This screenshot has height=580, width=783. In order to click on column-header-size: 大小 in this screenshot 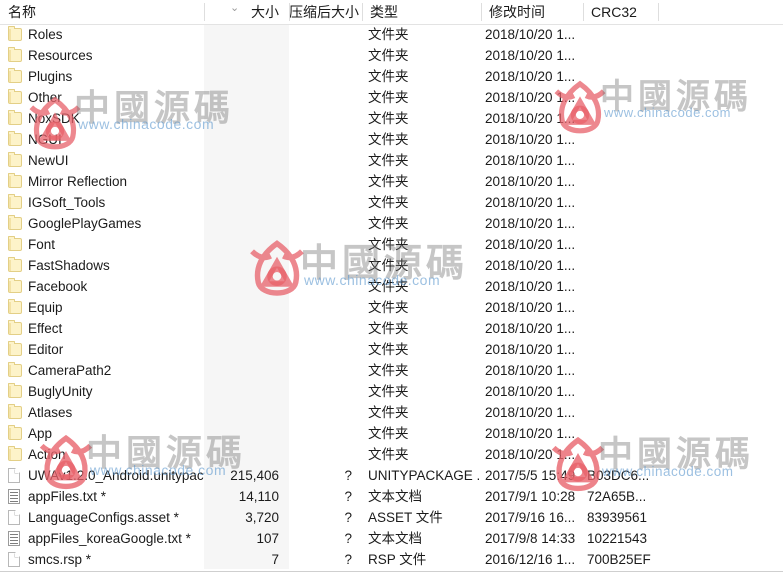, I will do `click(246, 12)`.